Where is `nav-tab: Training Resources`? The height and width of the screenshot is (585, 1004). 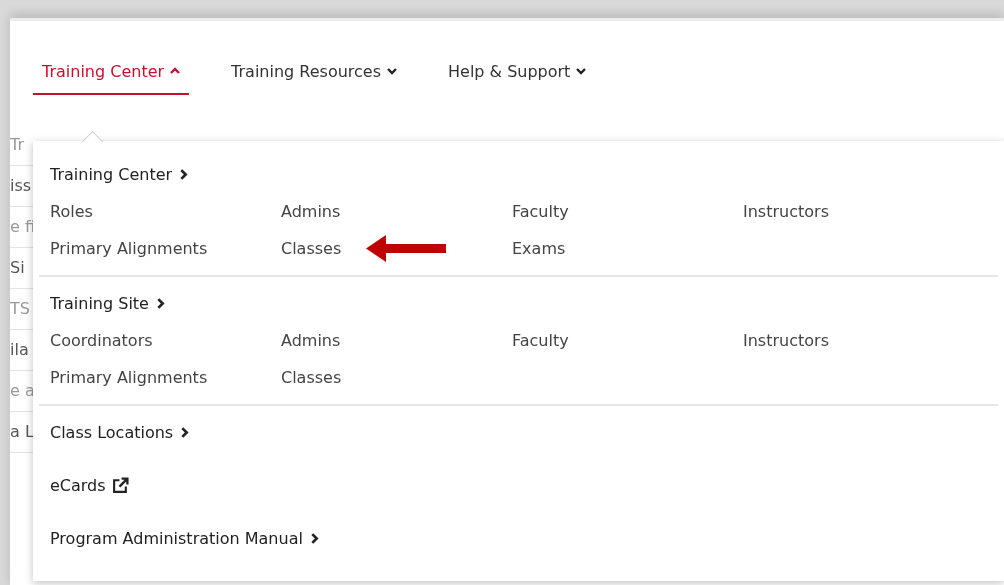
nav-tab: Training Resources is located at coordinates (314, 77).